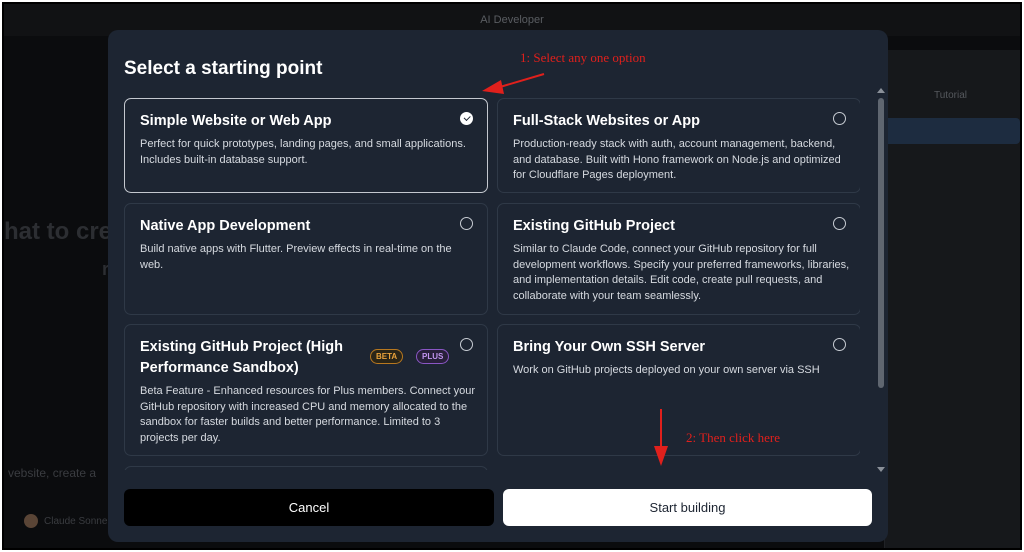 This screenshot has width=1024, height=552. What do you see at coordinates (575, 269) in the screenshot?
I see `annotation-arrows` at bounding box center [575, 269].